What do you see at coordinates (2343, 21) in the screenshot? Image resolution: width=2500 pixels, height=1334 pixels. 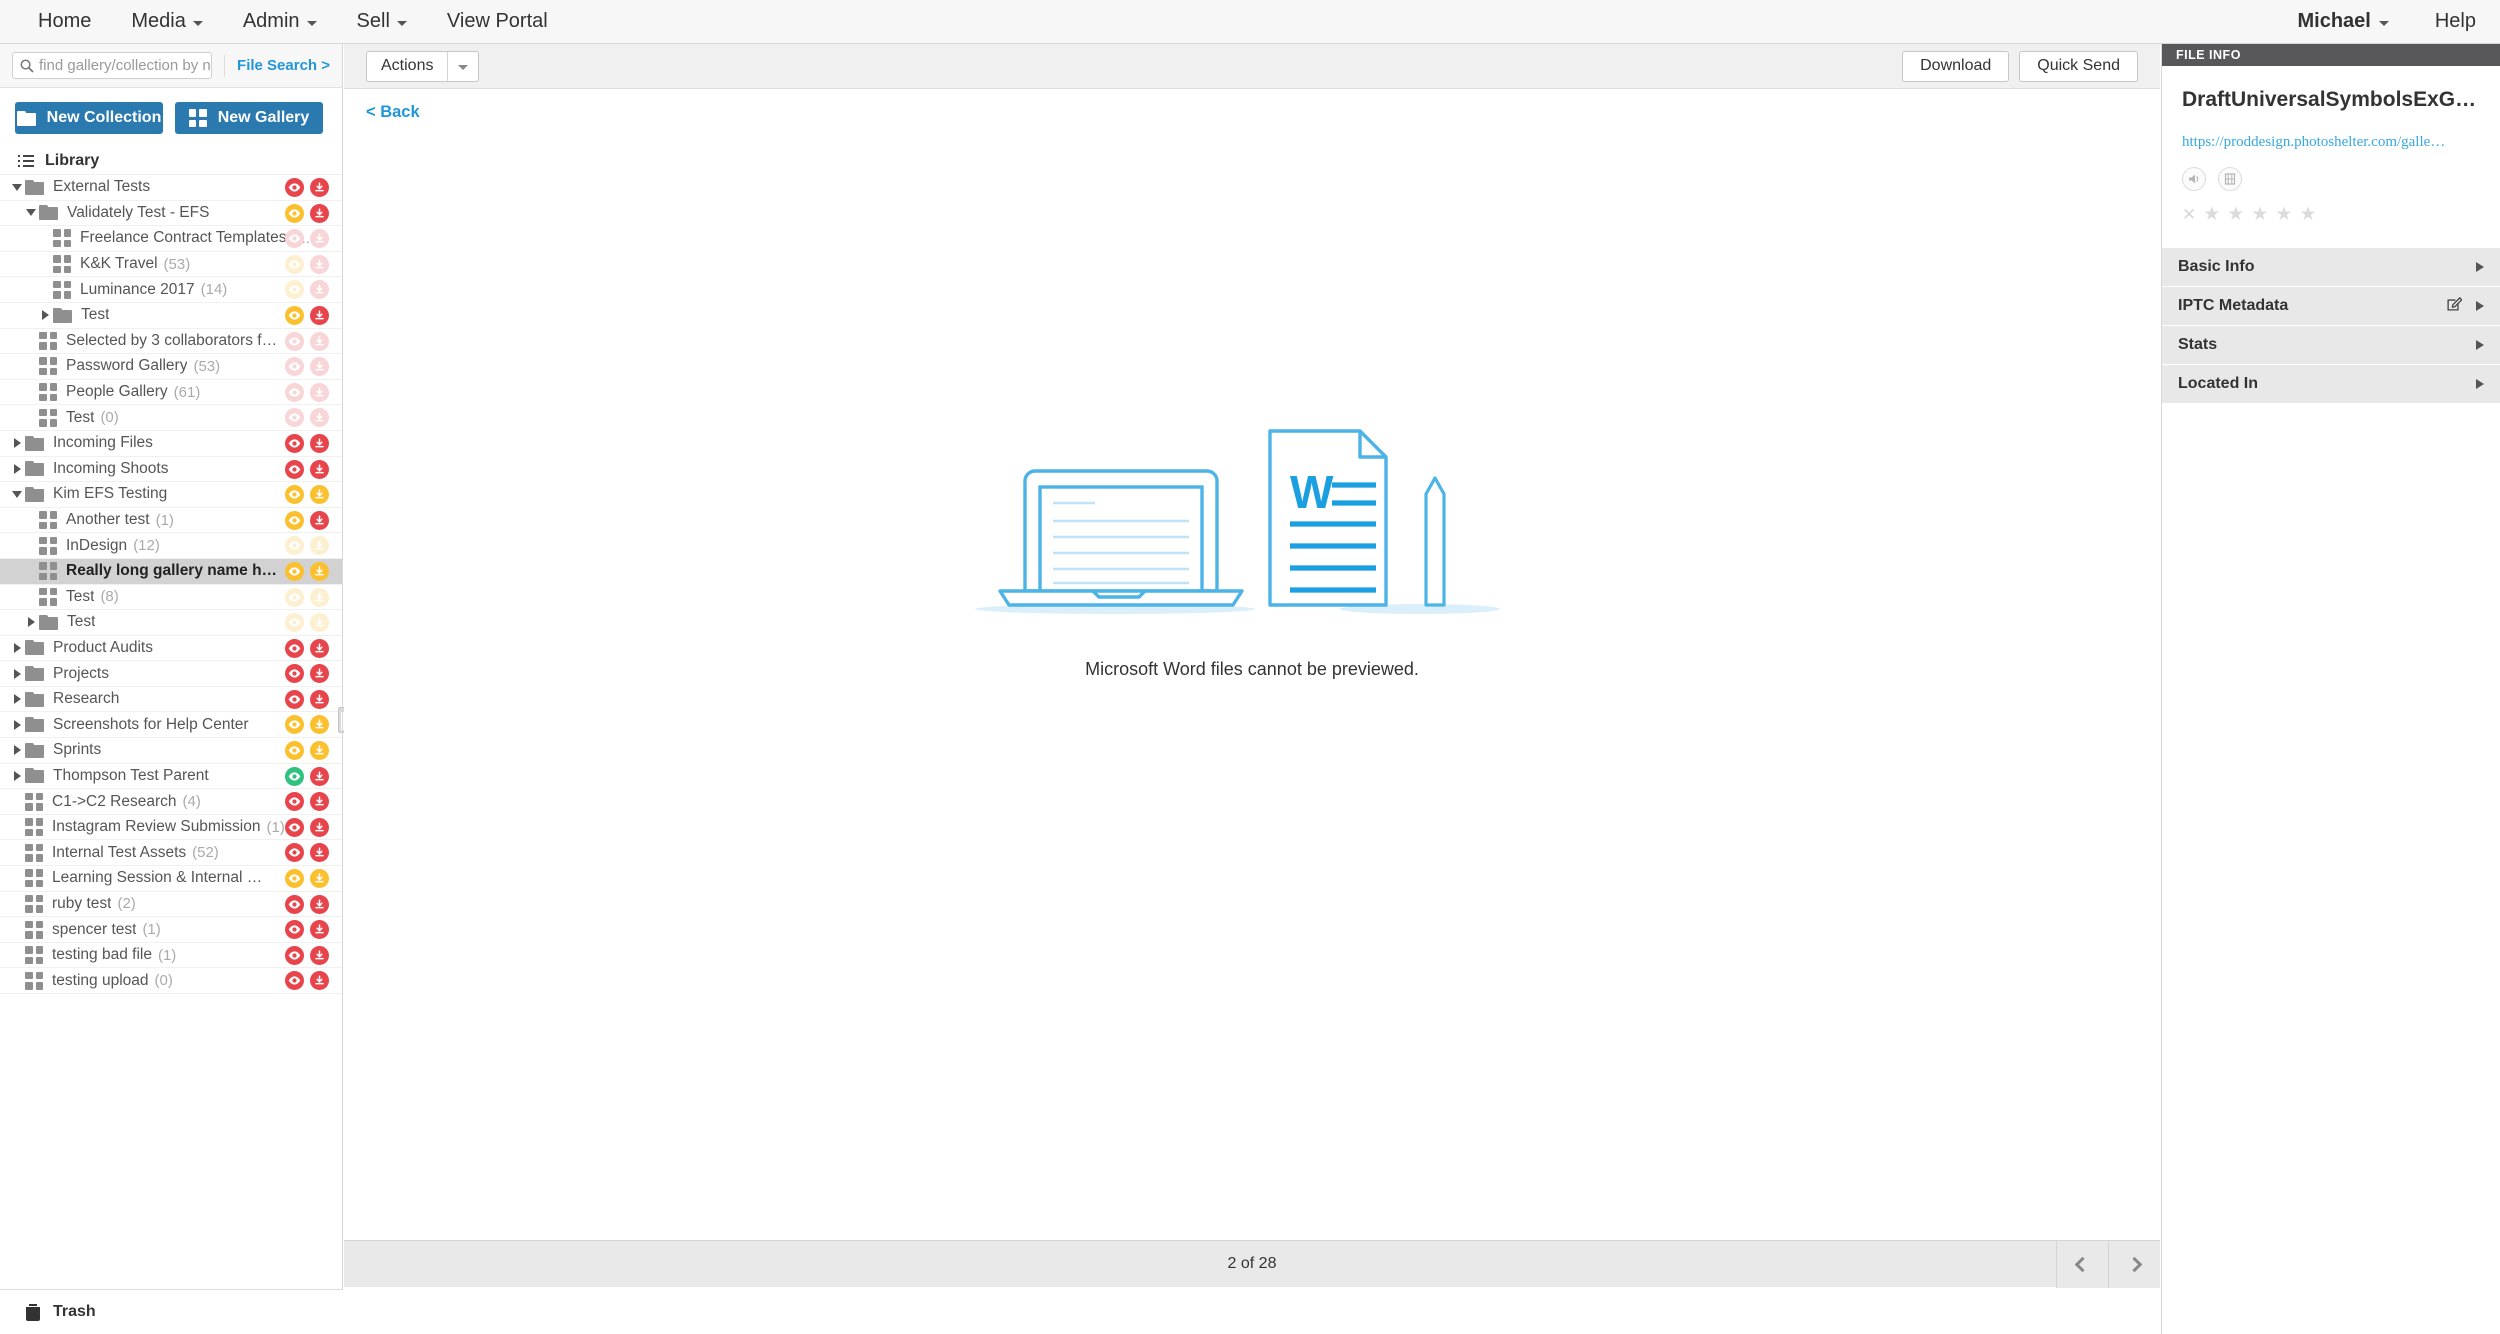 I see `user-menu: Michael` at bounding box center [2343, 21].